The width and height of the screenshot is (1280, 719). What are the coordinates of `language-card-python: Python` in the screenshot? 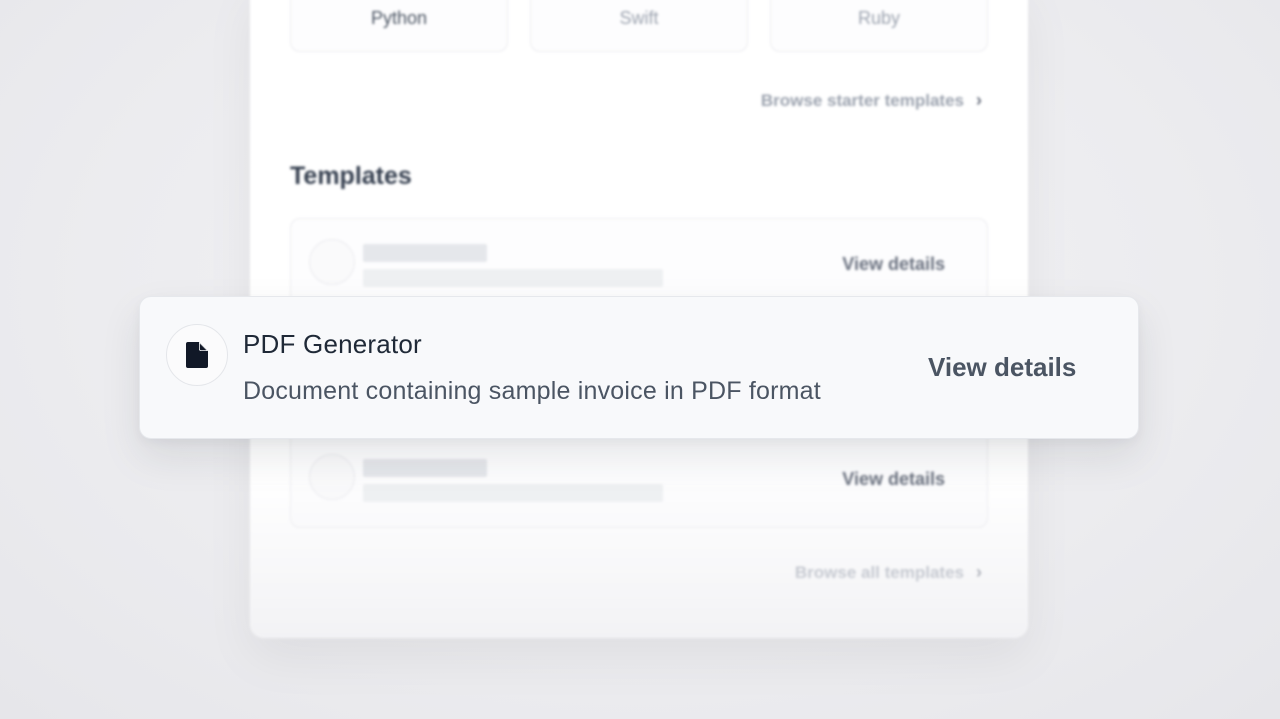 It's located at (399, 26).